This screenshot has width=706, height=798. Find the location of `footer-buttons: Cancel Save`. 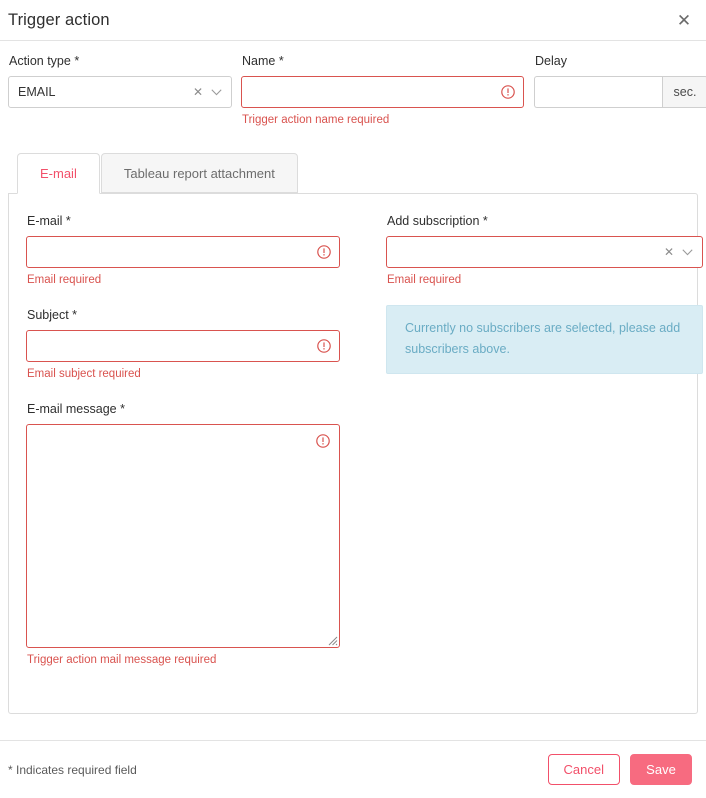

footer-buttons: Cancel Save is located at coordinates (619, 769).